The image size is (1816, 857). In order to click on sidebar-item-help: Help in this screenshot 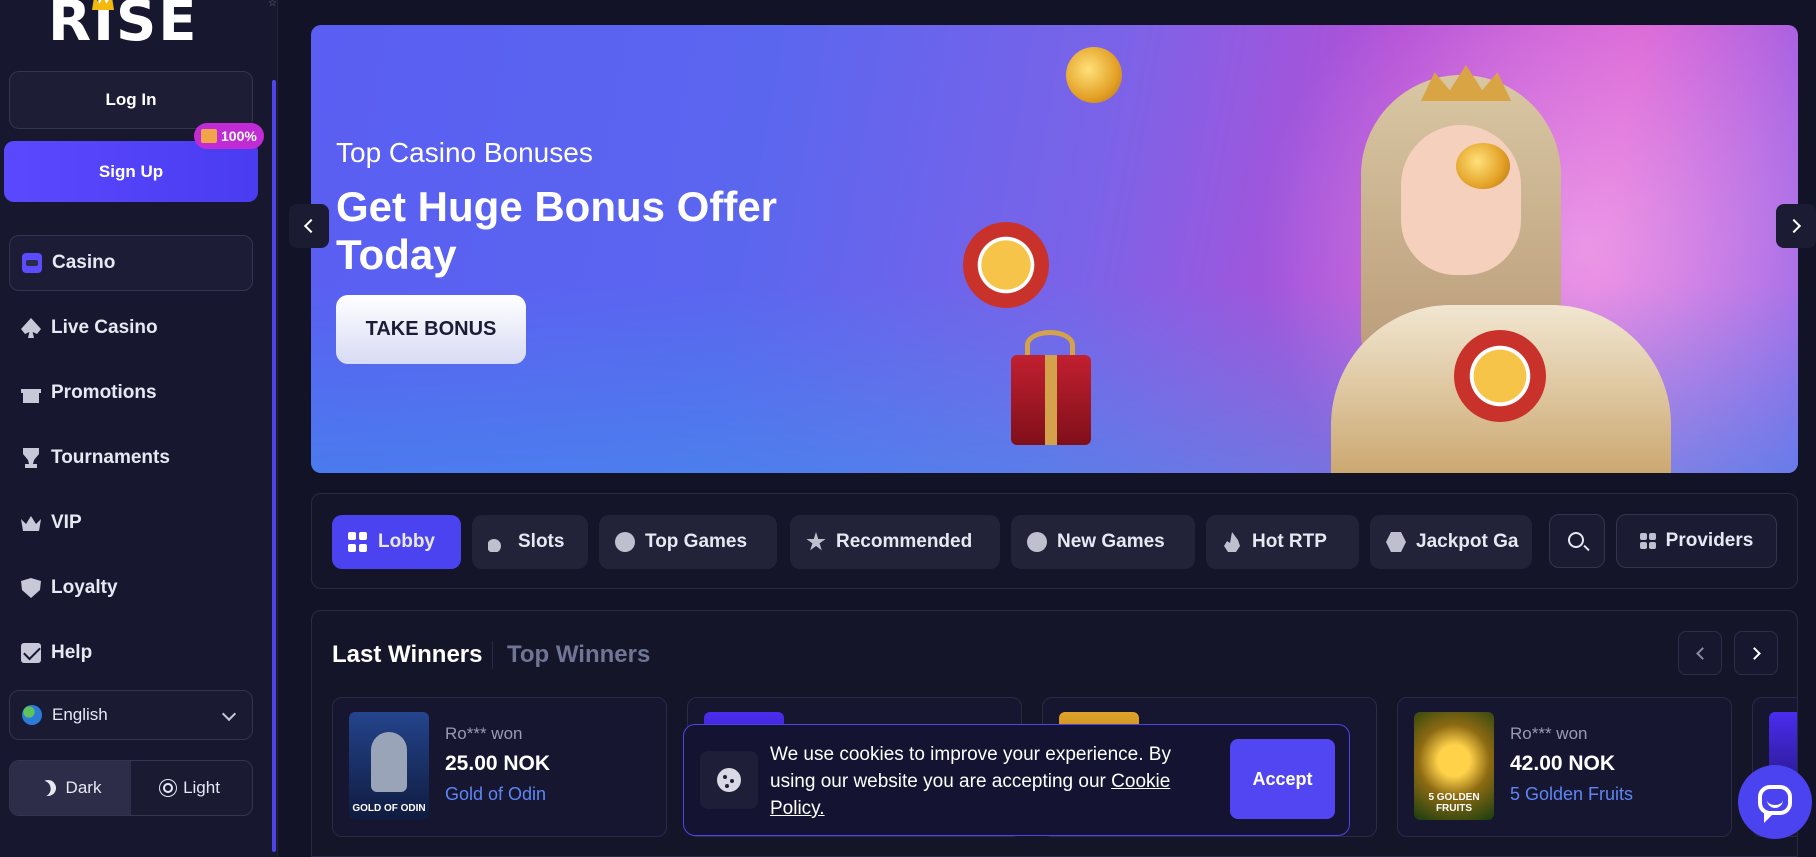, I will do `click(131, 653)`.